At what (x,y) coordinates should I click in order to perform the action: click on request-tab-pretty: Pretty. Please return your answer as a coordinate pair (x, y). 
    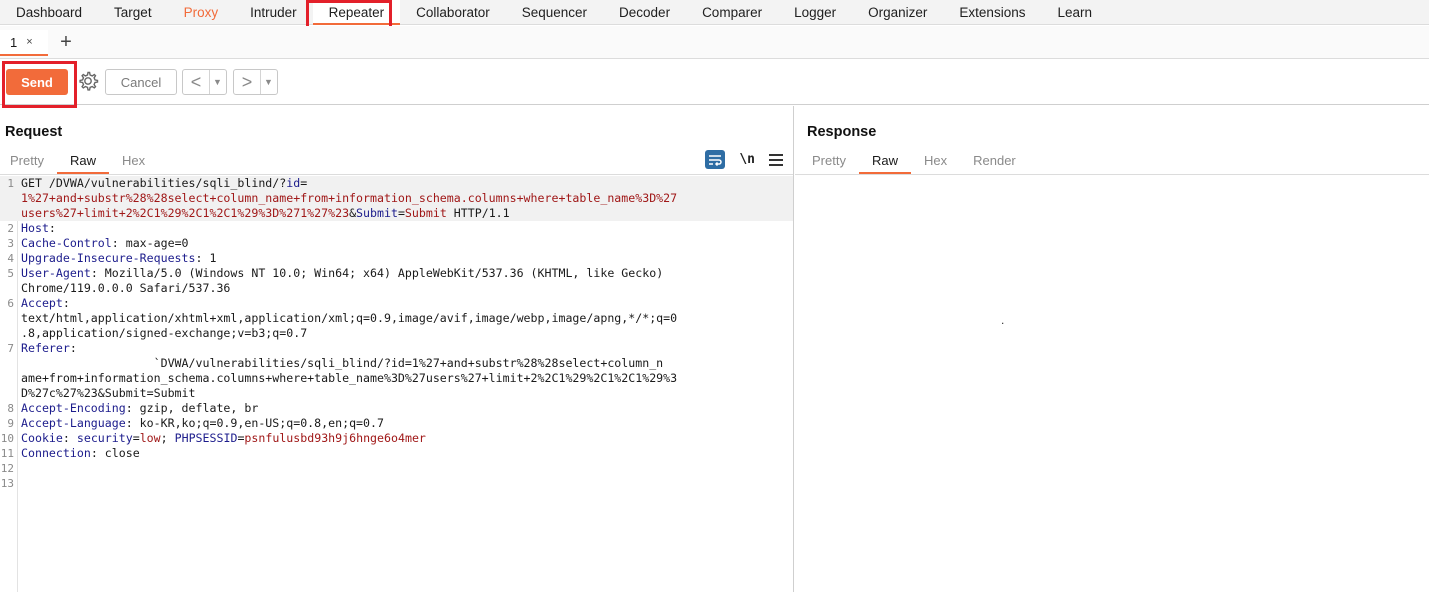
    Looking at the image, I should click on (28, 162).